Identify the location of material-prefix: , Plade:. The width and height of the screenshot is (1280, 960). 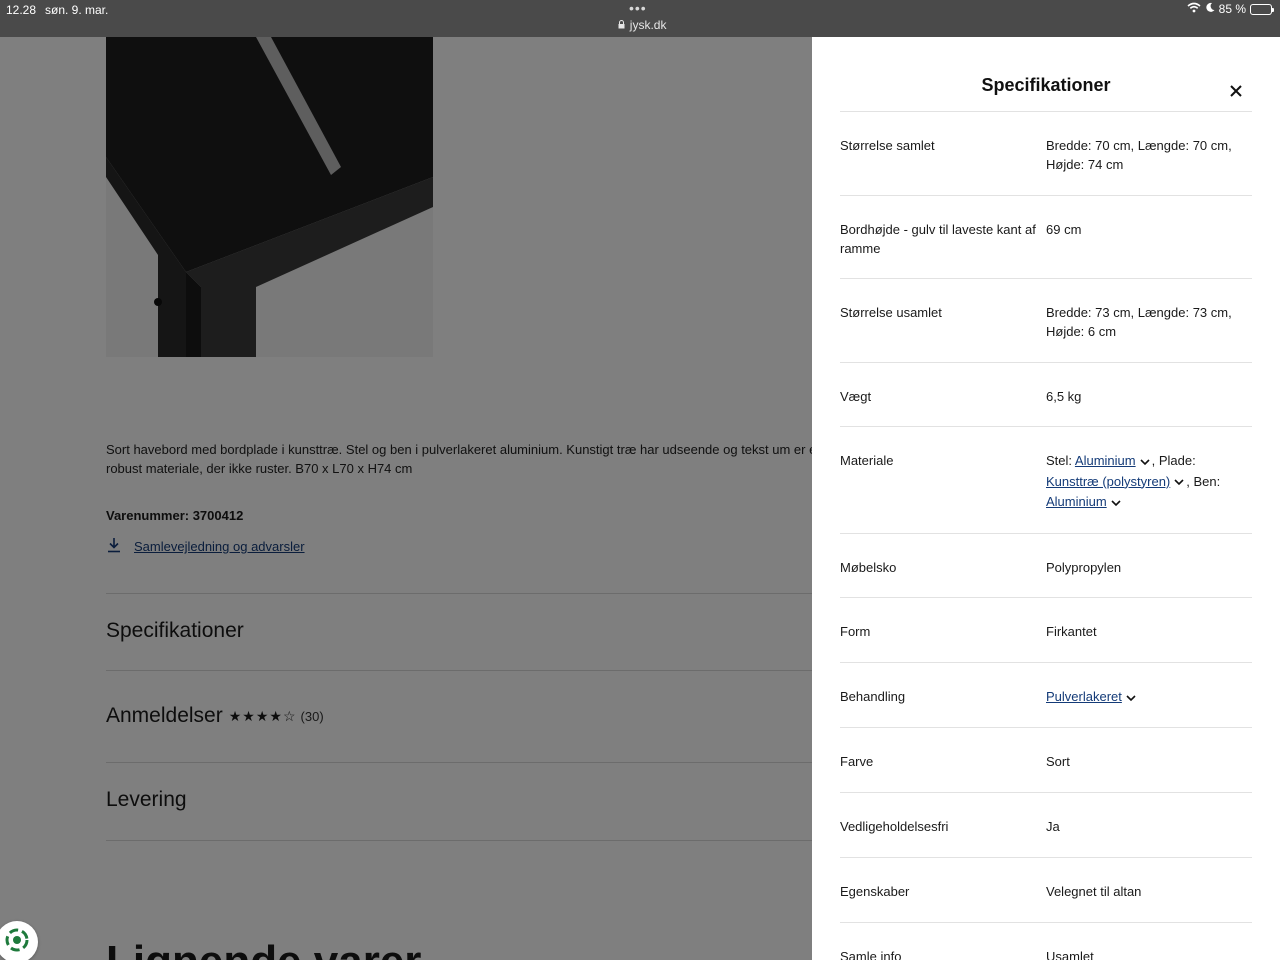
(1173, 460).